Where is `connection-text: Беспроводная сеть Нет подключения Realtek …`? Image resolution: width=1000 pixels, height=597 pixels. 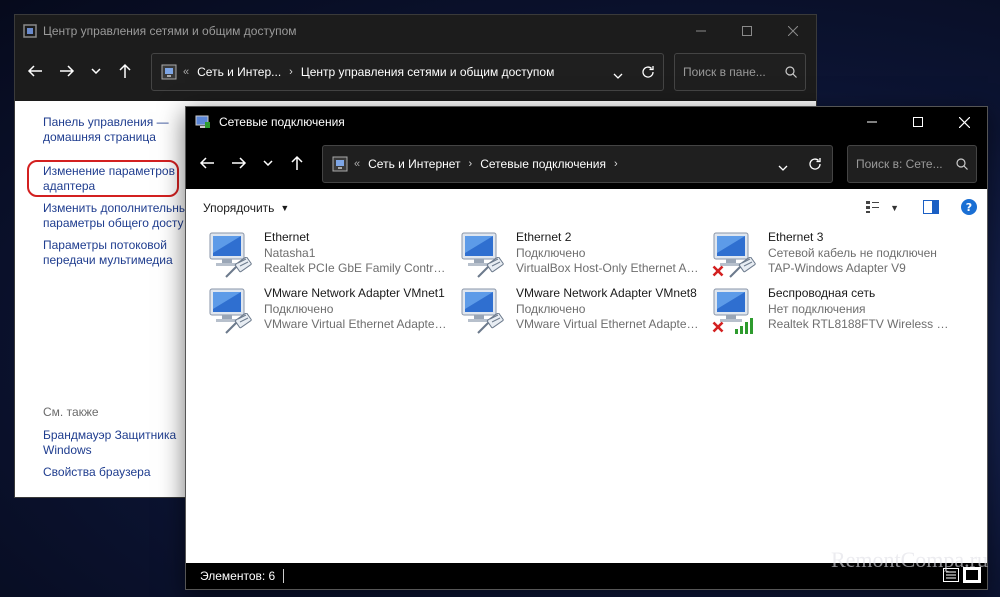 connection-text: Беспроводная сеть Нет подключения Realtek … is located at coordinates (860, 311).